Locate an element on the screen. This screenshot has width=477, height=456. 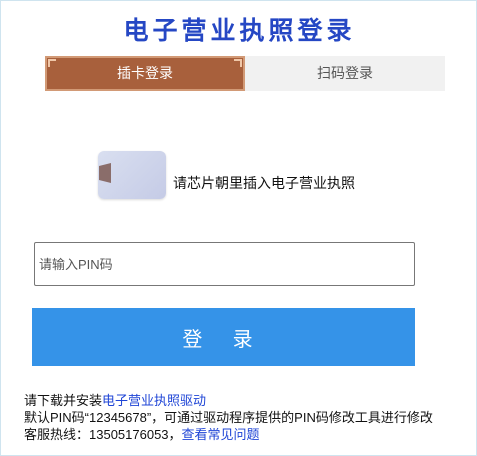
hotline-text: 客服热线：13505176053， is located at coordinates (103, 434).